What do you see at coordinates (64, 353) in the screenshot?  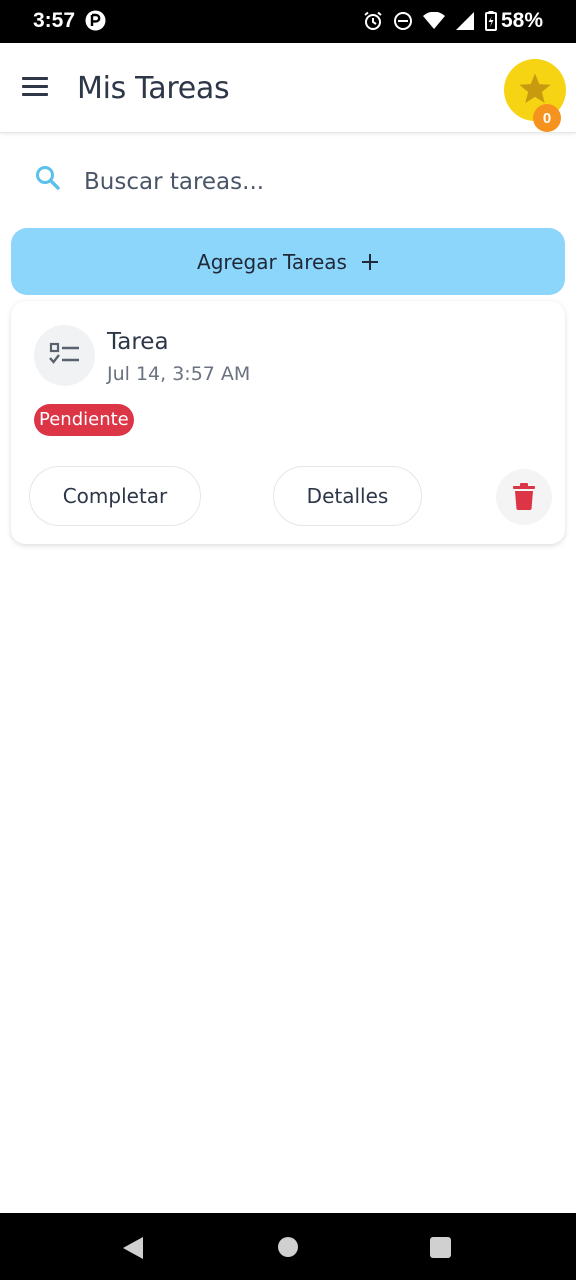 I see `checklist-icon` at bounding box center [64, 353].